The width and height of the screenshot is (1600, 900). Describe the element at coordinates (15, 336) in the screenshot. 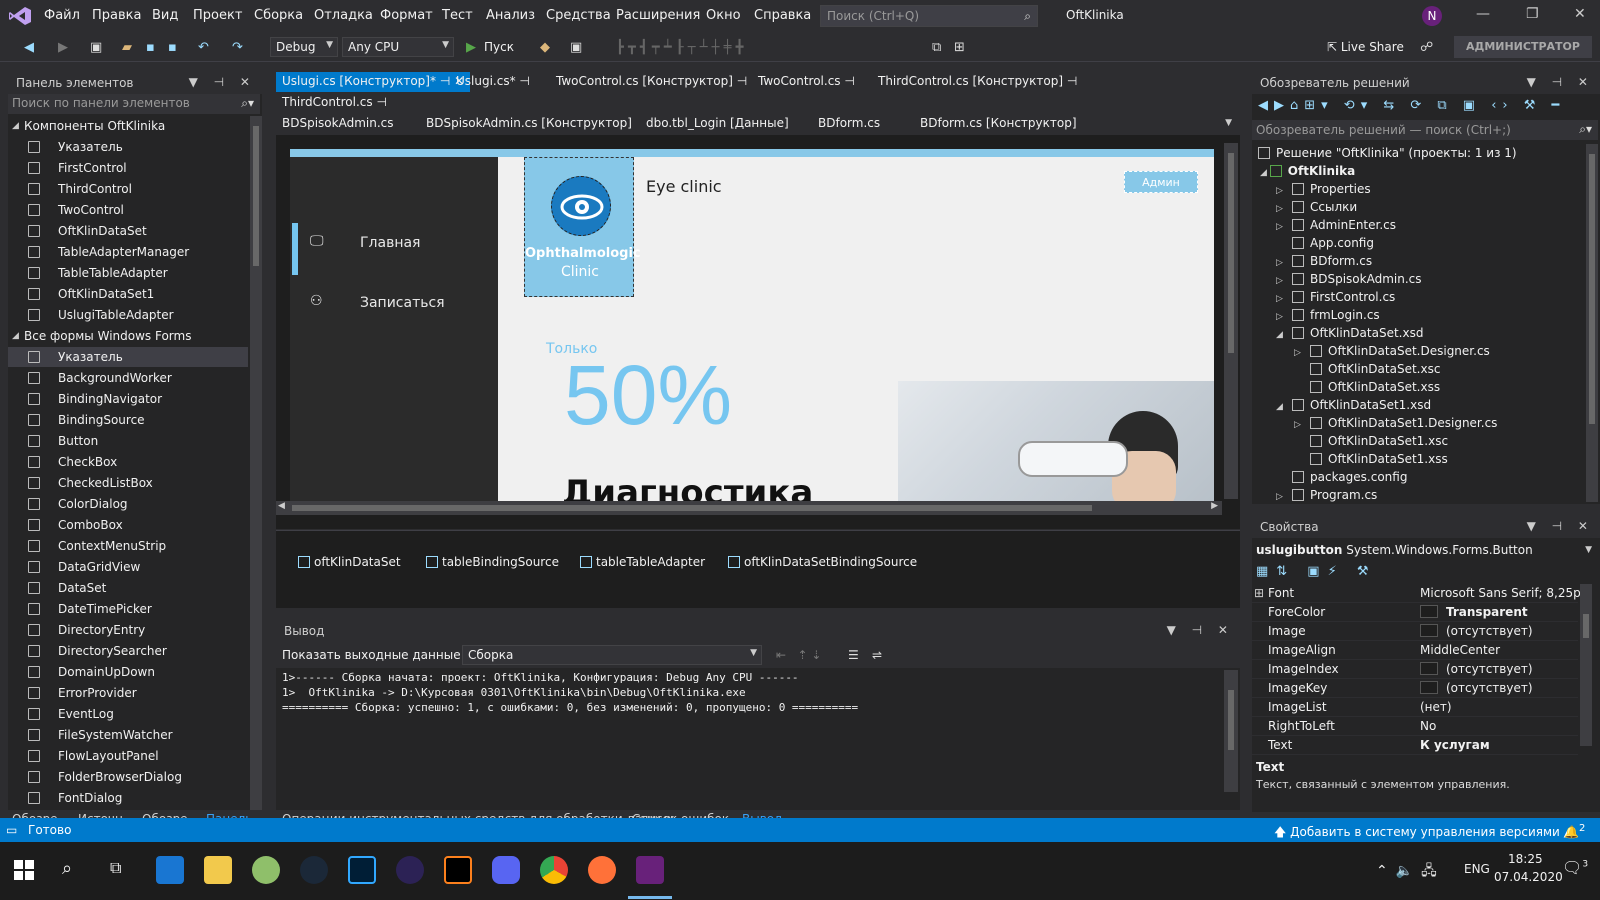

I see `expanded-icon: ◢` at that location.